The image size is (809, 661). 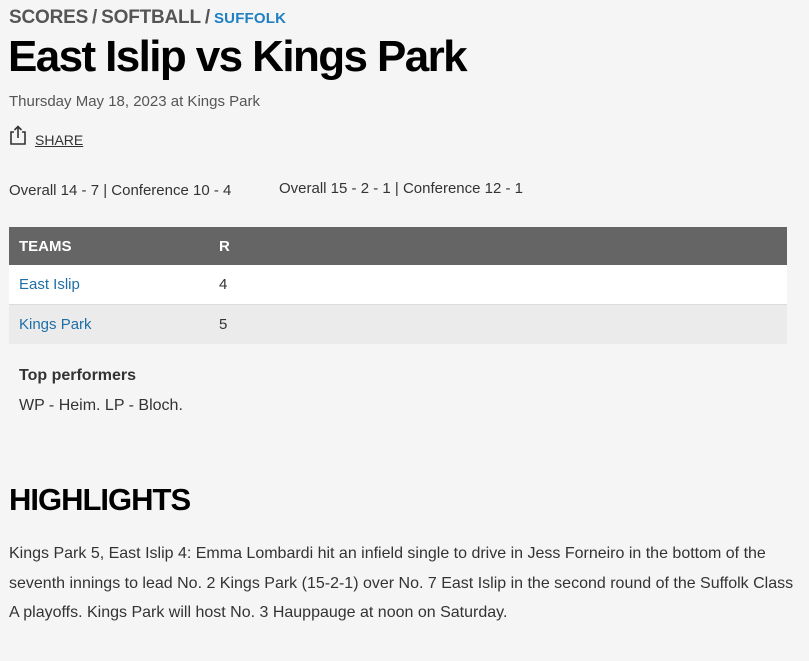 What do you see at coordinates (250, 18) in the screenshot?
I see `breadcrumb-suffolk-link: SUFFOLK` at bounding box center [250, 18].